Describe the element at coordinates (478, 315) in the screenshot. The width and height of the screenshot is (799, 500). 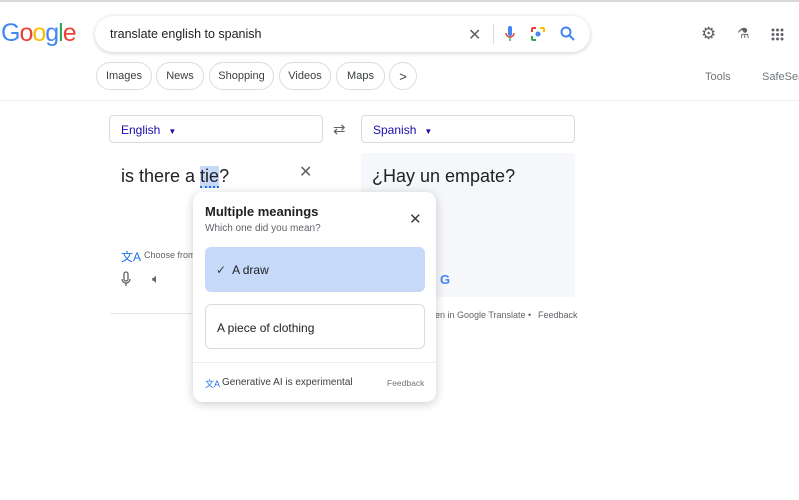
I see `open-in-google-translate-link: pen in Google Translate` at that location.